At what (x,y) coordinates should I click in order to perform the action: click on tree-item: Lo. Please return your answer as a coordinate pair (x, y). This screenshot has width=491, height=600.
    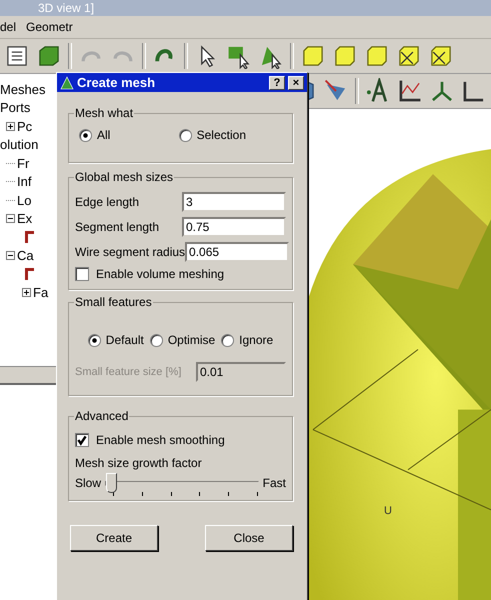
    Looking at the image, I should click on (24, 200).